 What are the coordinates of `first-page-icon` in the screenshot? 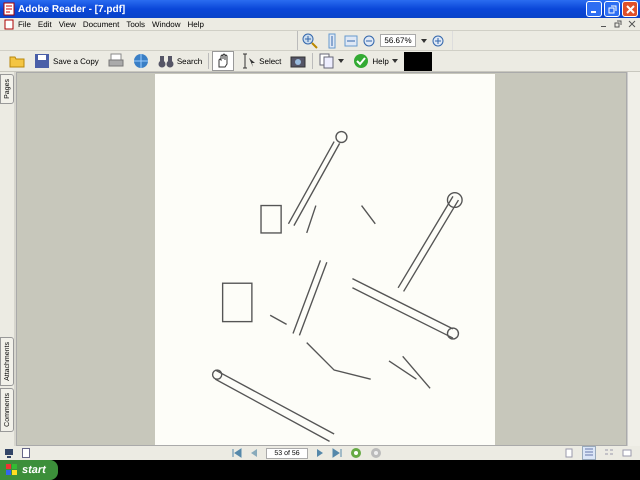 It's located at (237, 453).